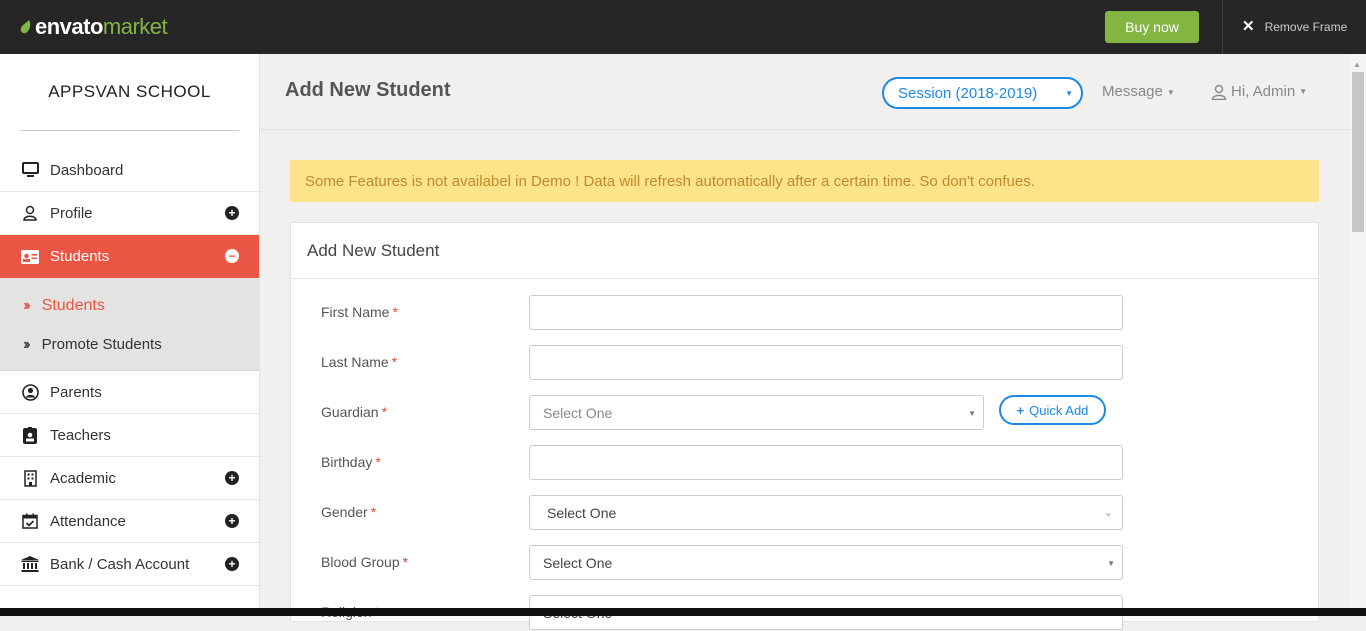 The height and width of the screenshot is (631, 1366). I want to click on sidebar-item-profile: Profile +, so click(129, 213).